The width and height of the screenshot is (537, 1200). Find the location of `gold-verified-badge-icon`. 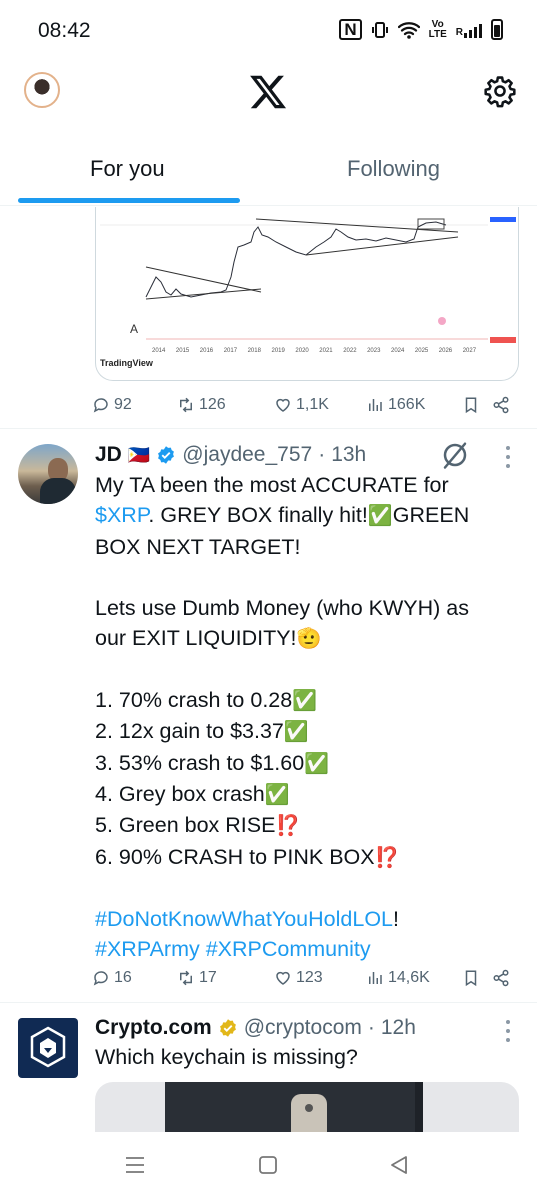

gold-verified-badge-icon is located at coordinates (227, 1028).